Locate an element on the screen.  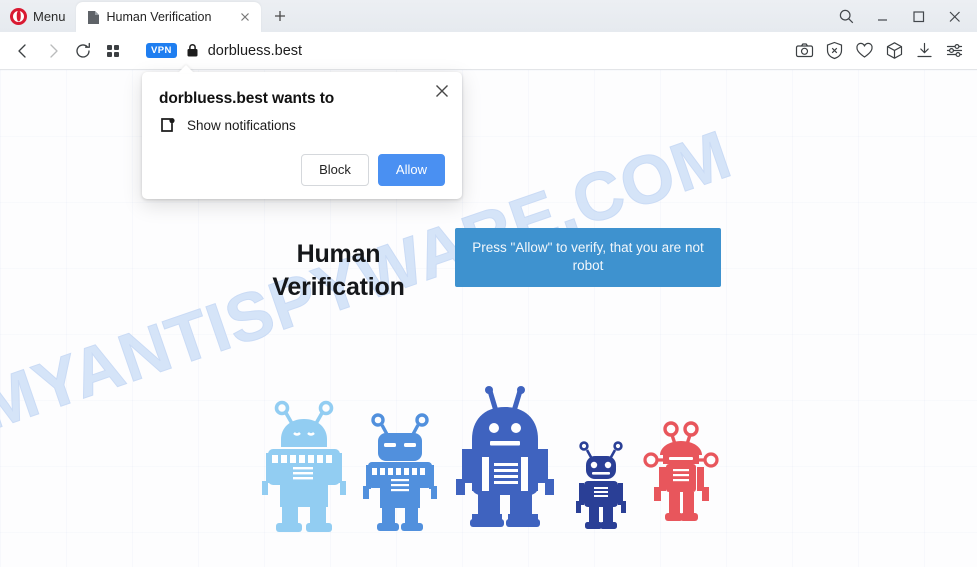
heart-icon is located at coordinates (864, 50).